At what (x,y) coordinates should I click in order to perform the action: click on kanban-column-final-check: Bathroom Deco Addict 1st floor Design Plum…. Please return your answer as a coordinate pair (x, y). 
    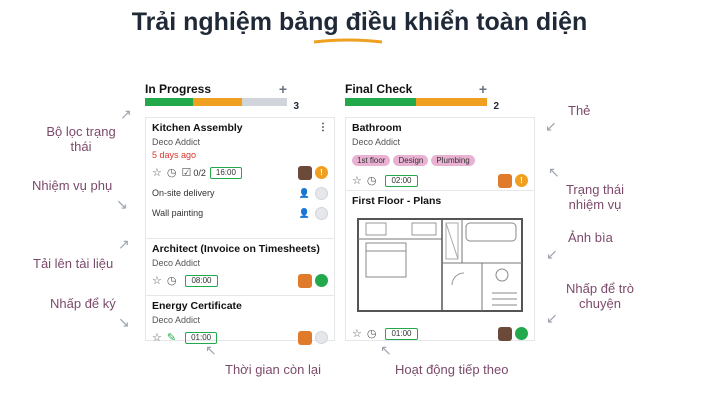
    Looking at the image, I should click on (440, 229).